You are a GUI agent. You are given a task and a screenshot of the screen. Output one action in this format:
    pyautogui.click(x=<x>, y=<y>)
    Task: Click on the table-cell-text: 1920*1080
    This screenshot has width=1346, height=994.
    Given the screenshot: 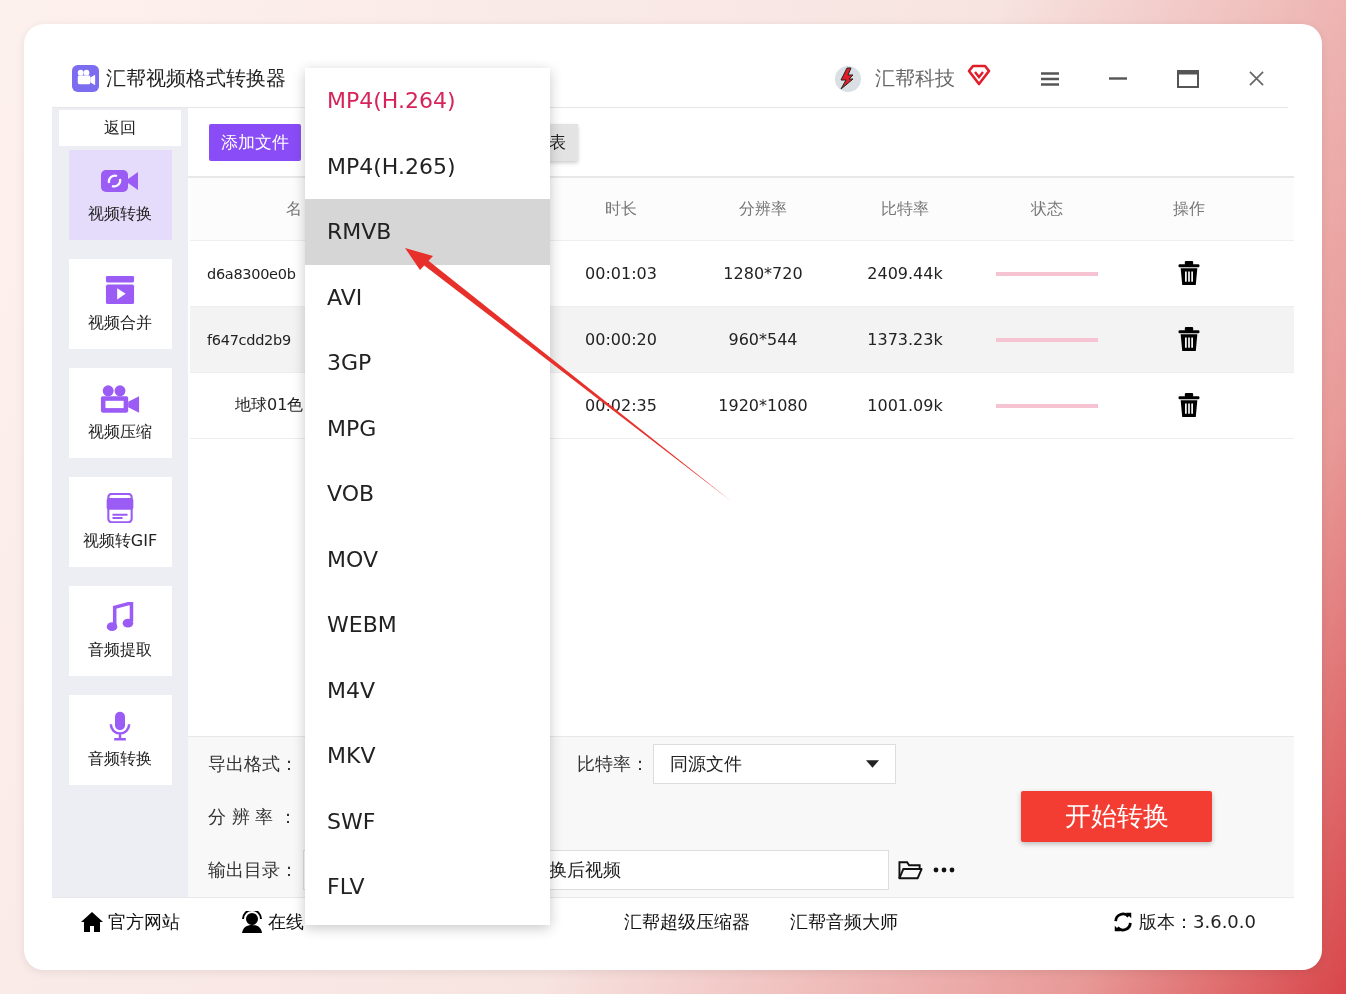 What is the action you would take?
    pyautogui.click(x=763, y=405)
    